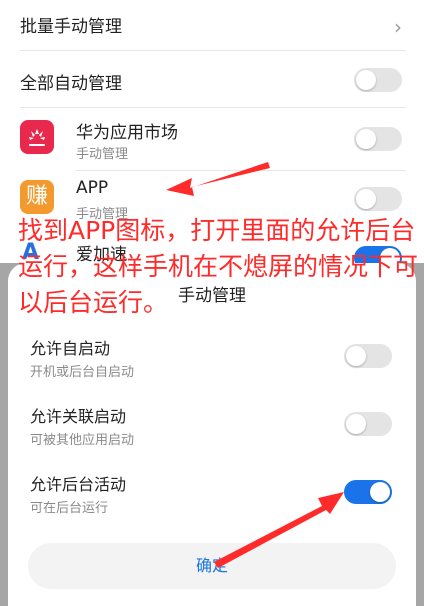 The width and height of the screenshot is (424, 606). I want to click on option-row: 允许关联启动 可被其他应用启动, so click(212, 426).